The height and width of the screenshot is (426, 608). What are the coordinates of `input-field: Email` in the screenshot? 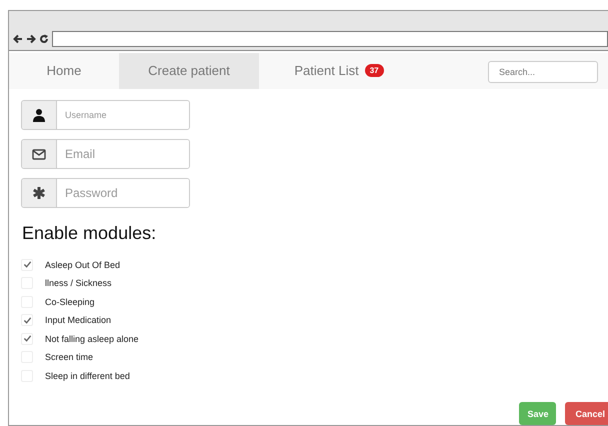 It's located at (105, 153).